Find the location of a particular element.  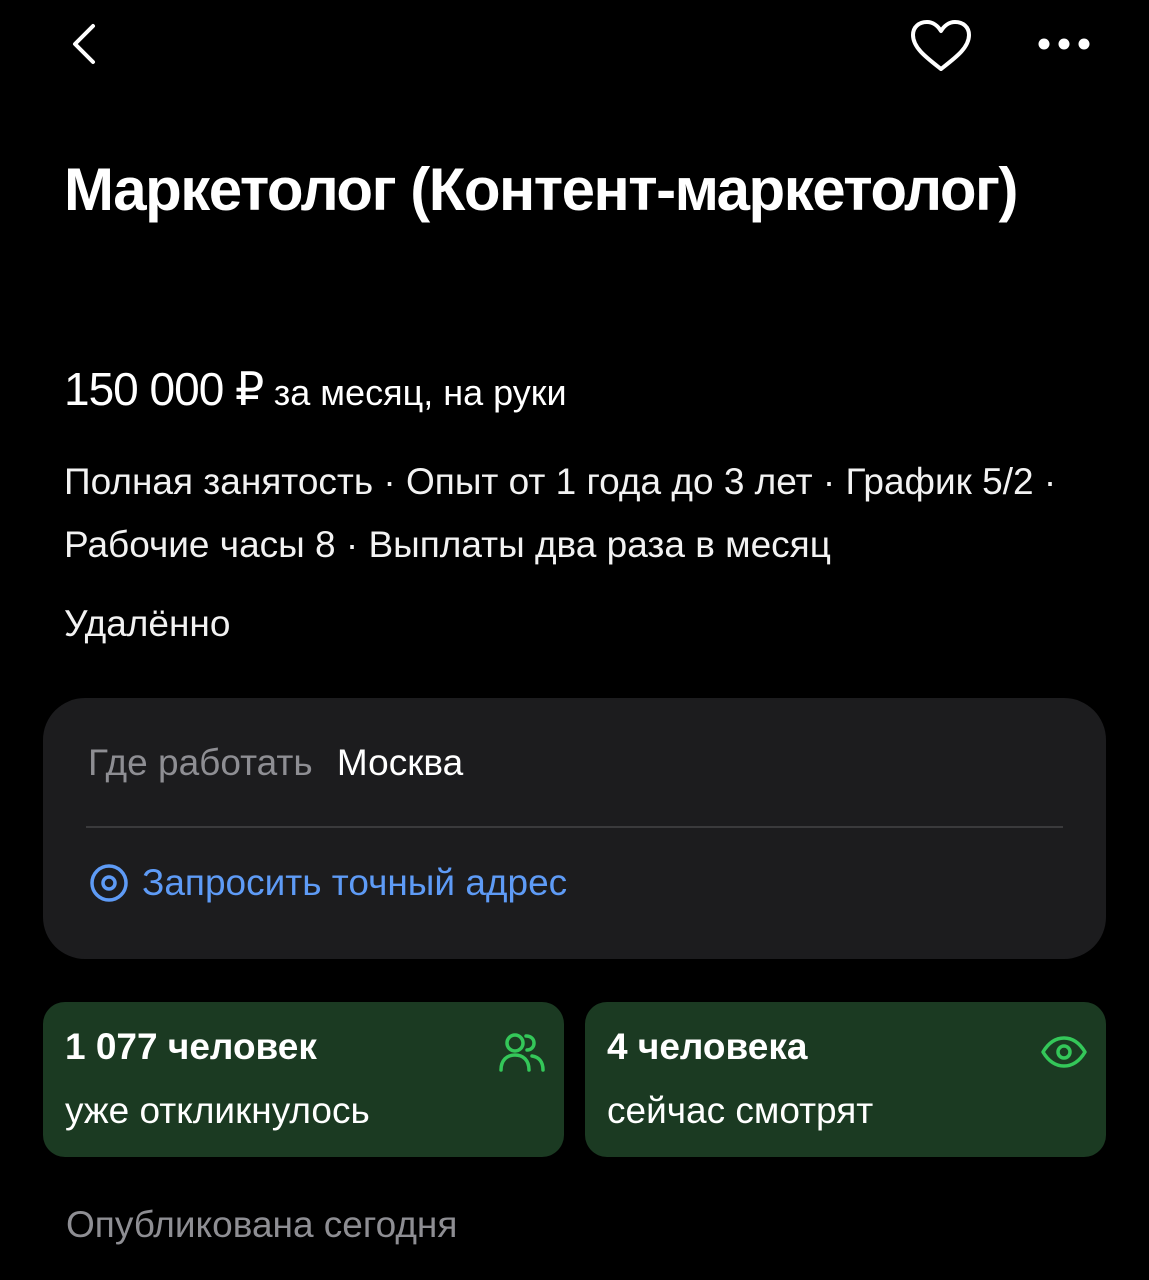

divider is located at coordinates (574, 827).